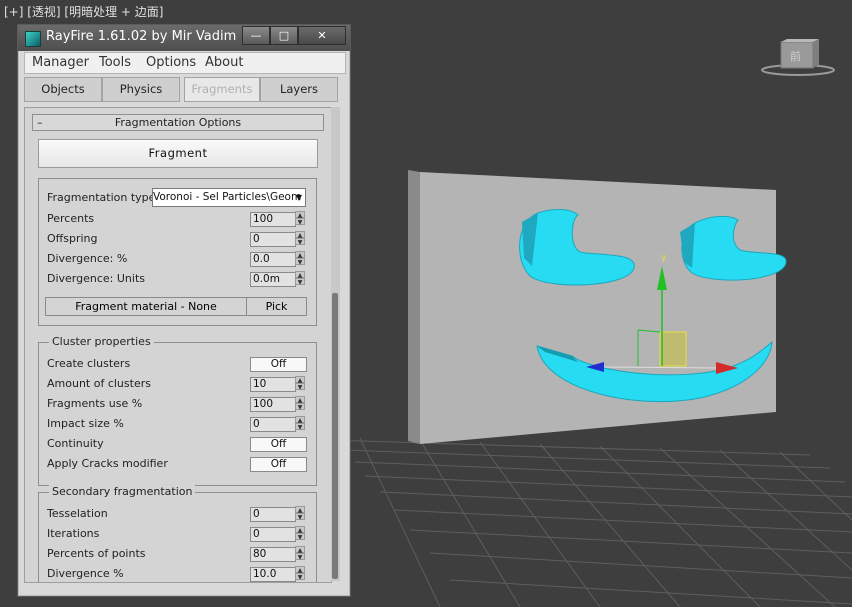 The height and width of the screenshot is (607, 852). What do you see at coordinates (96, 278) in the screenshot?
I see `divergence-units-label: Divergence: Units` at bounding box center [96, 278].